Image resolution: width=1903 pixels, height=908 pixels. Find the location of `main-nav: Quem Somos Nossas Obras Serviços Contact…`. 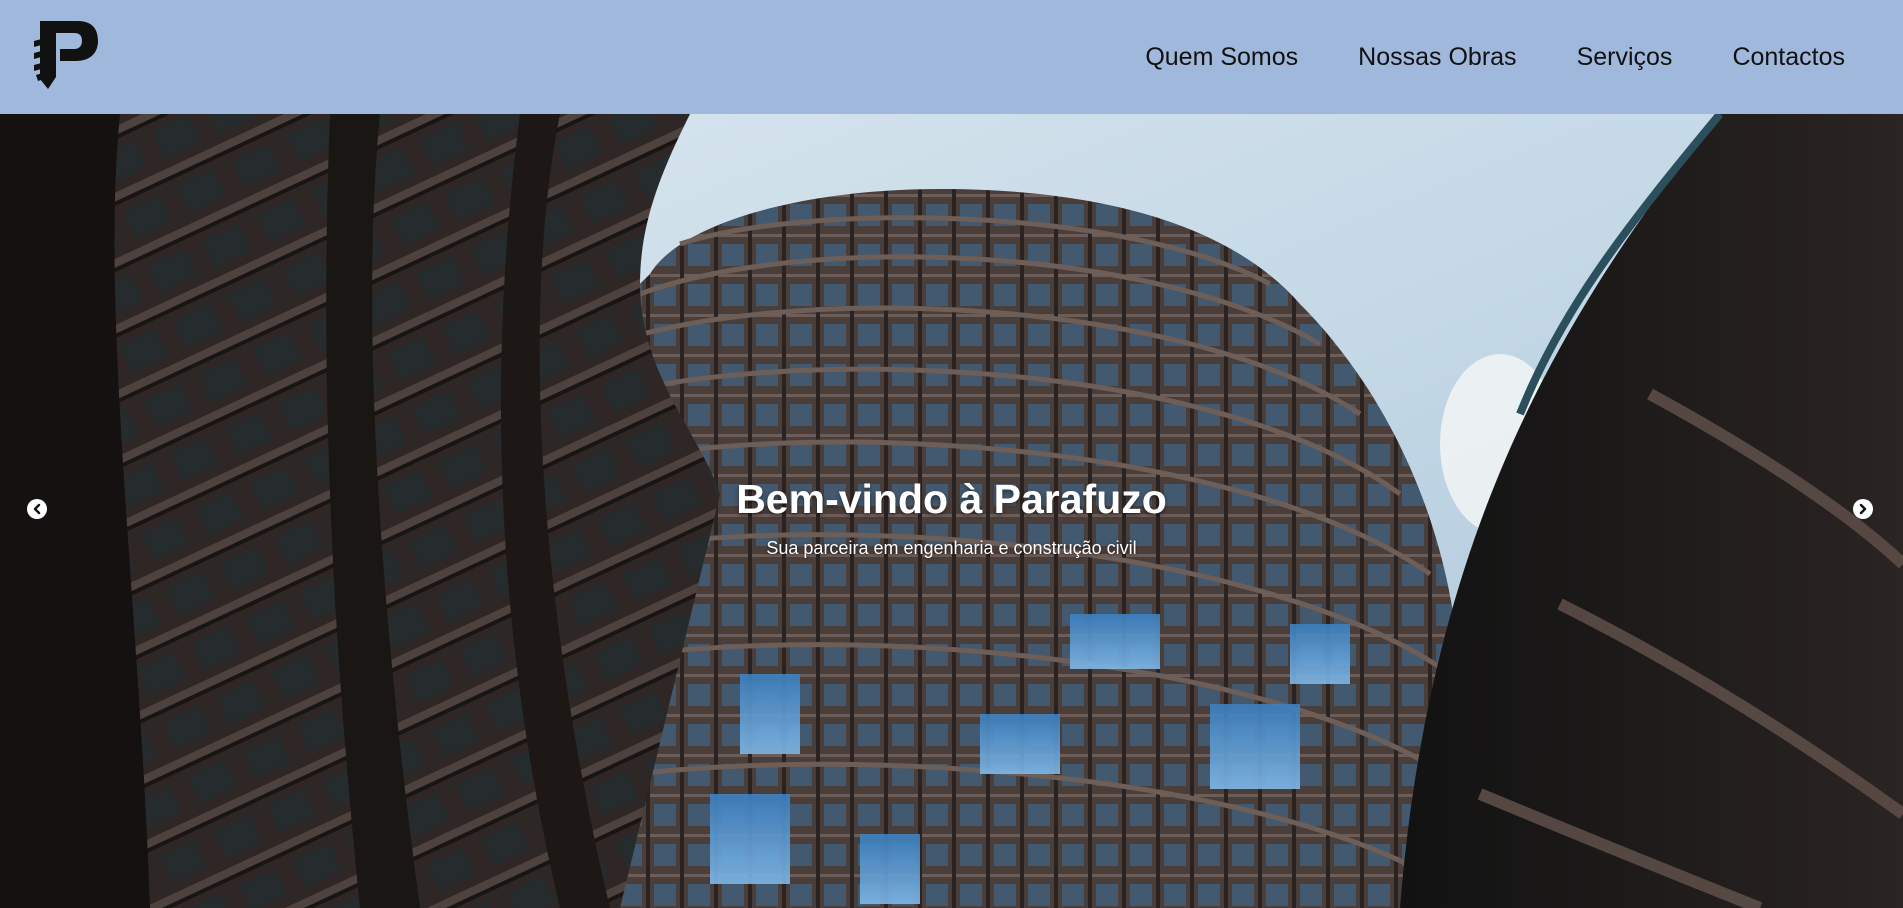

main-nav: Quem Somos Nossas Obras Serviços Contact… is located at coordinates (1465, 57).